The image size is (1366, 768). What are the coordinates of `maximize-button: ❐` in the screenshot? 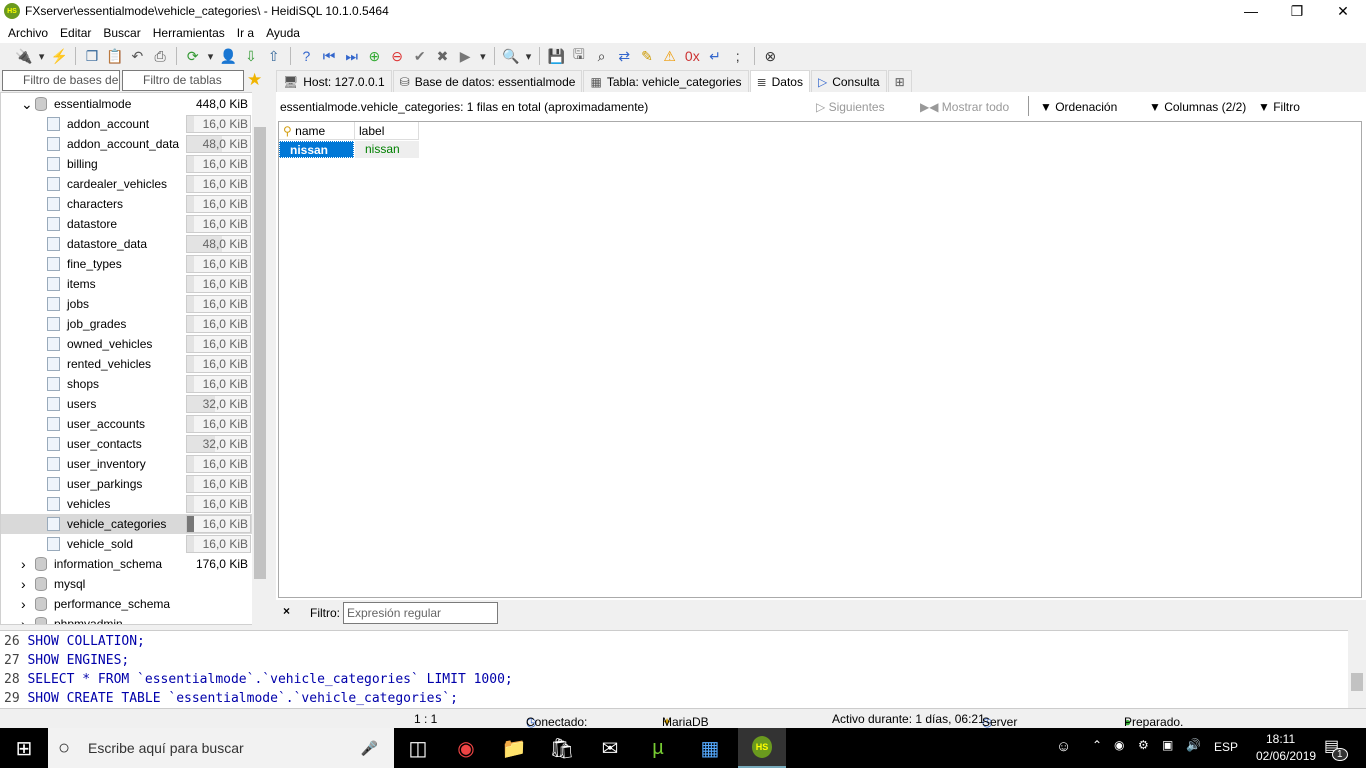 It's located at (1297, 11).